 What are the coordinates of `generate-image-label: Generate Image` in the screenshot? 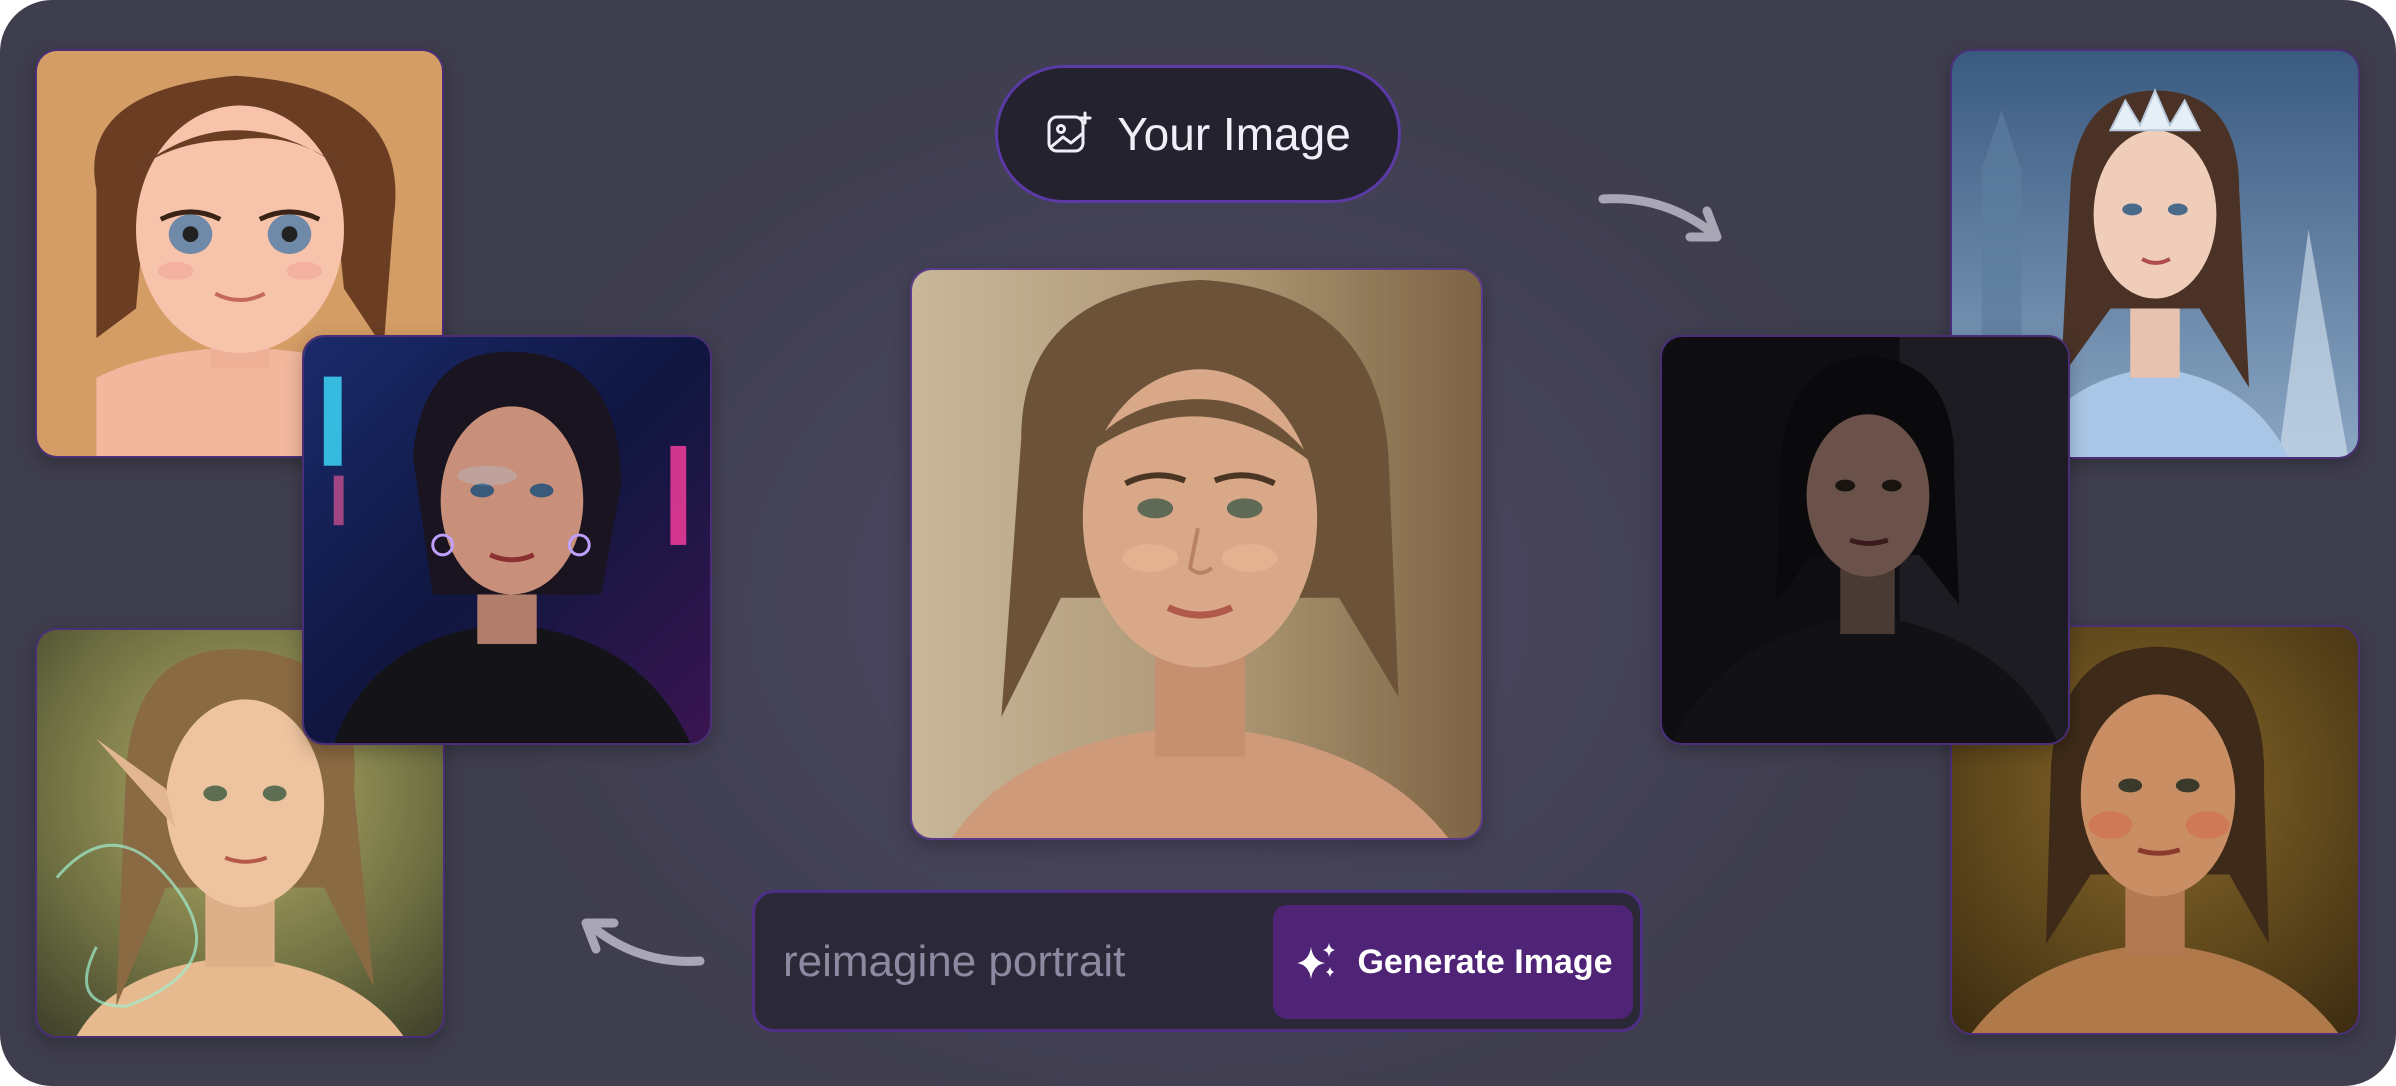 It's located at (1485, 961).